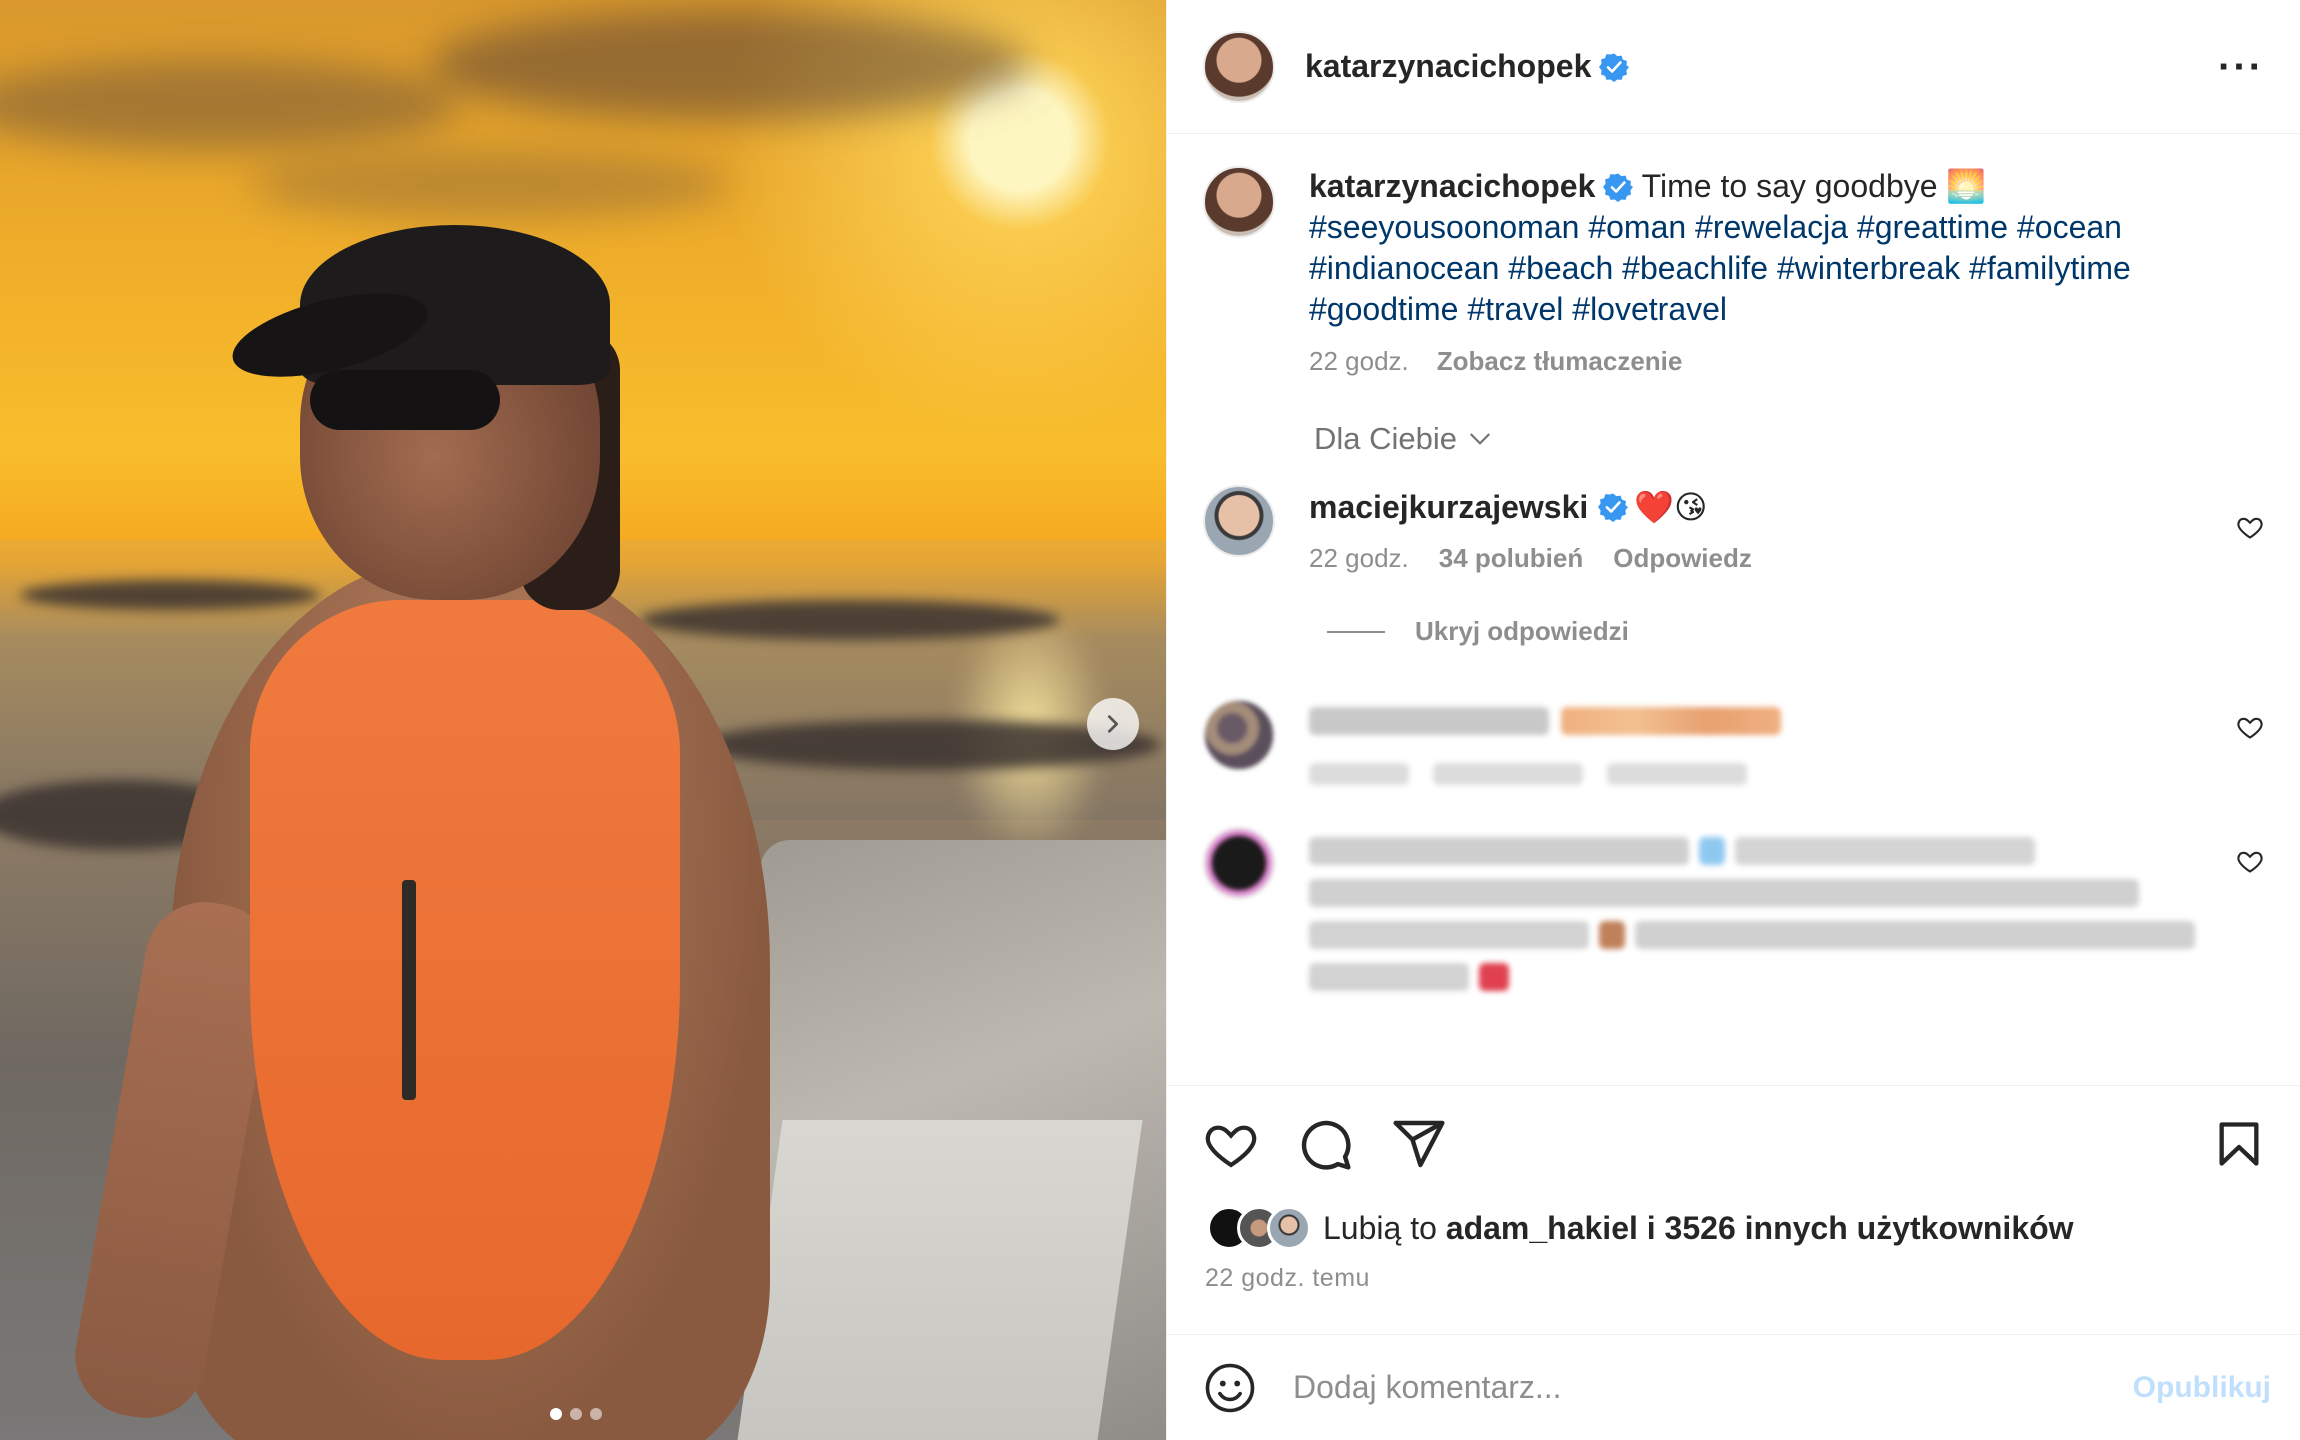  What do you see at coordinates (1239, 521) in the screenshot?
I see `commenter-avatar` at bounding box center [1239, 521].